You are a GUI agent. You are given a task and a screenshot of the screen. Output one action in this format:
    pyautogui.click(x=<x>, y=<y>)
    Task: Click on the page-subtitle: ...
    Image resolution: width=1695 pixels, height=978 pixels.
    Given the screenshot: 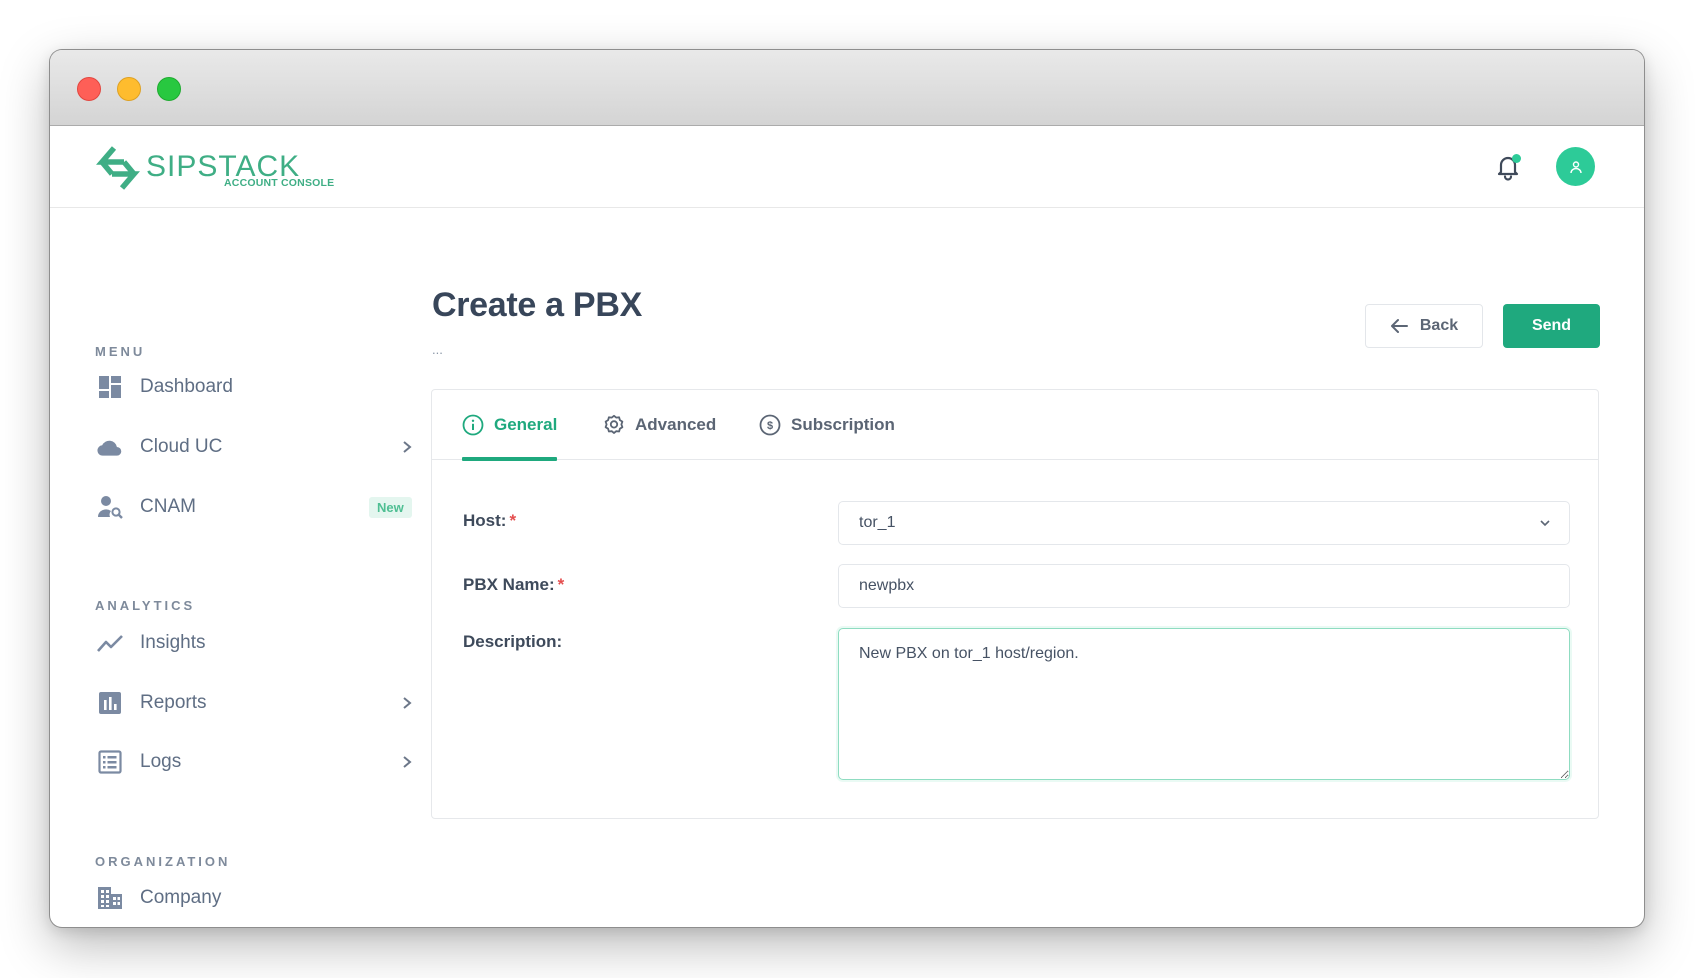 What is the action you would take?
    pyautogui.click(x=437, y=349)
    